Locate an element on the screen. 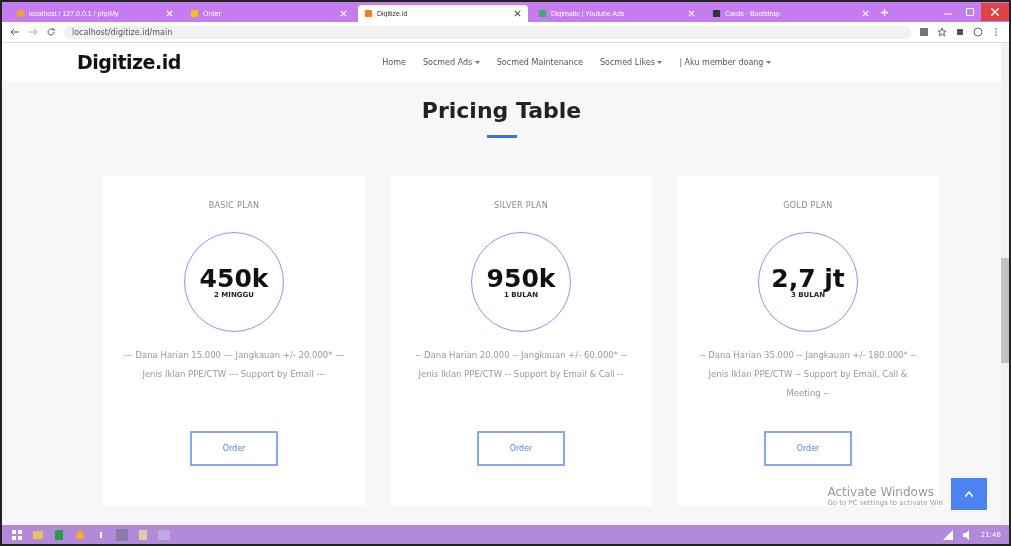 The image size is (1011, 546). site-logo: Digitize.id is located at coordinates (129, 62).